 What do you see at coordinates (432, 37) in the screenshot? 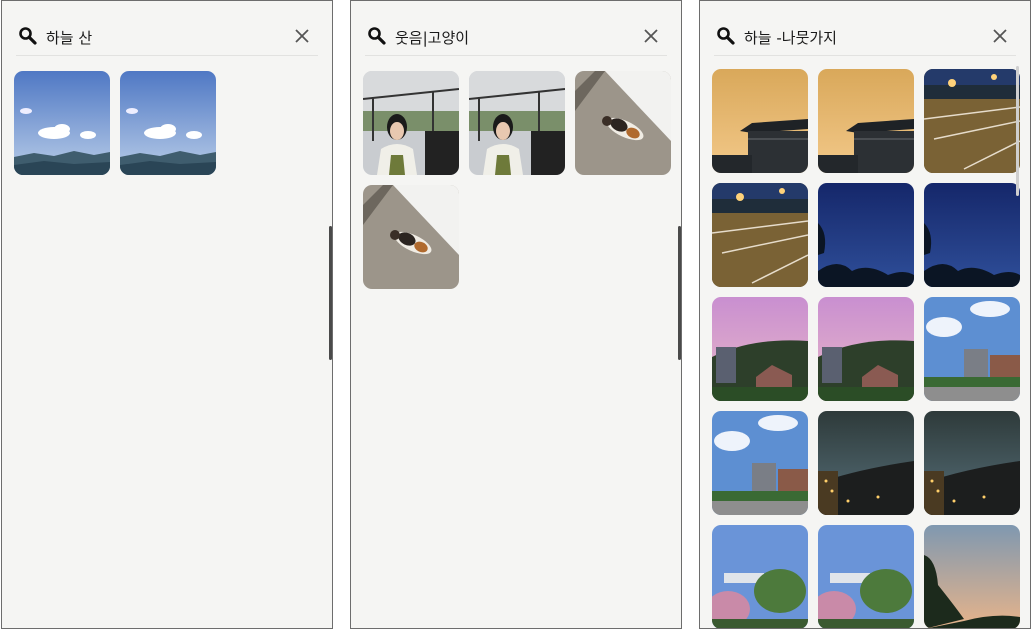
I see `search-query: 웃음|고양이` at bounding box center [432, 37].